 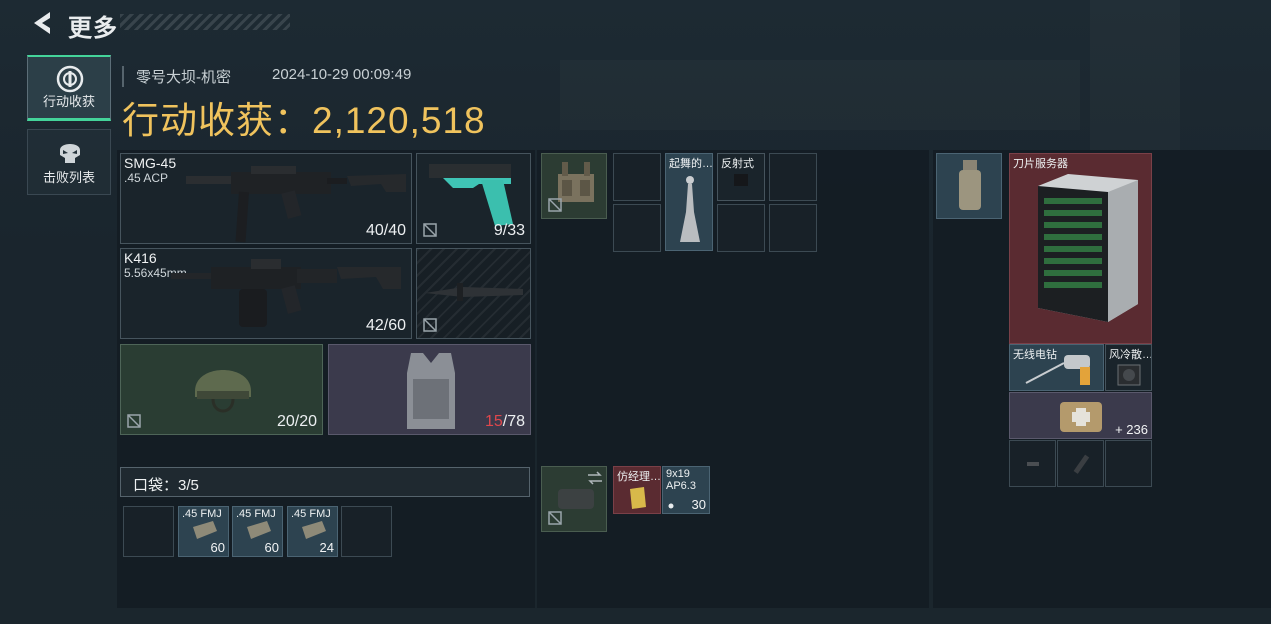 I want to click on backpack-slot-empty, so click(x=1128, y=463).